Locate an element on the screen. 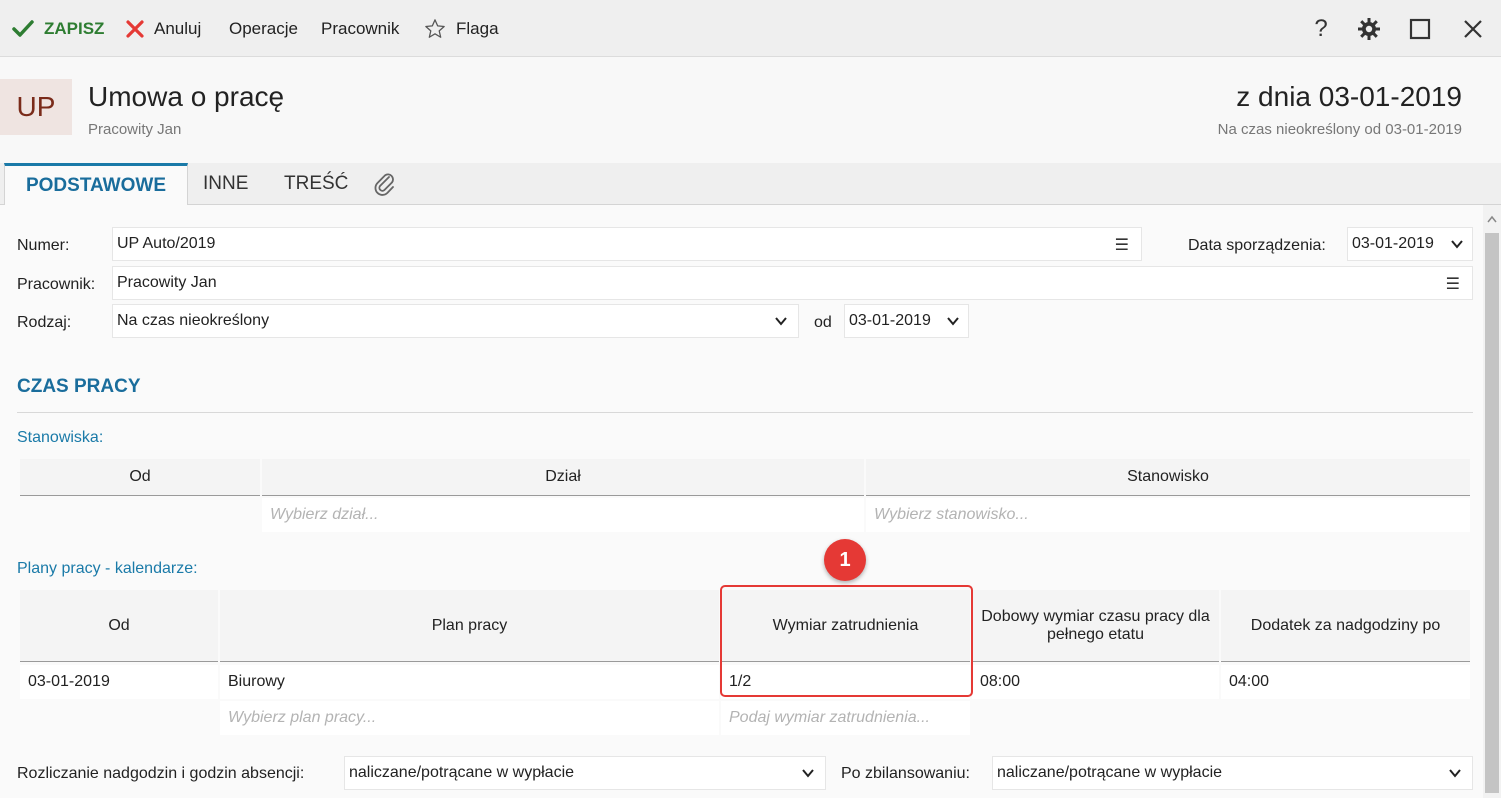 Image resolution: width=1501 pixels, height=798 pixels. section-czas-pracy: CZAS PRACY is located at coordinates (79, 386).